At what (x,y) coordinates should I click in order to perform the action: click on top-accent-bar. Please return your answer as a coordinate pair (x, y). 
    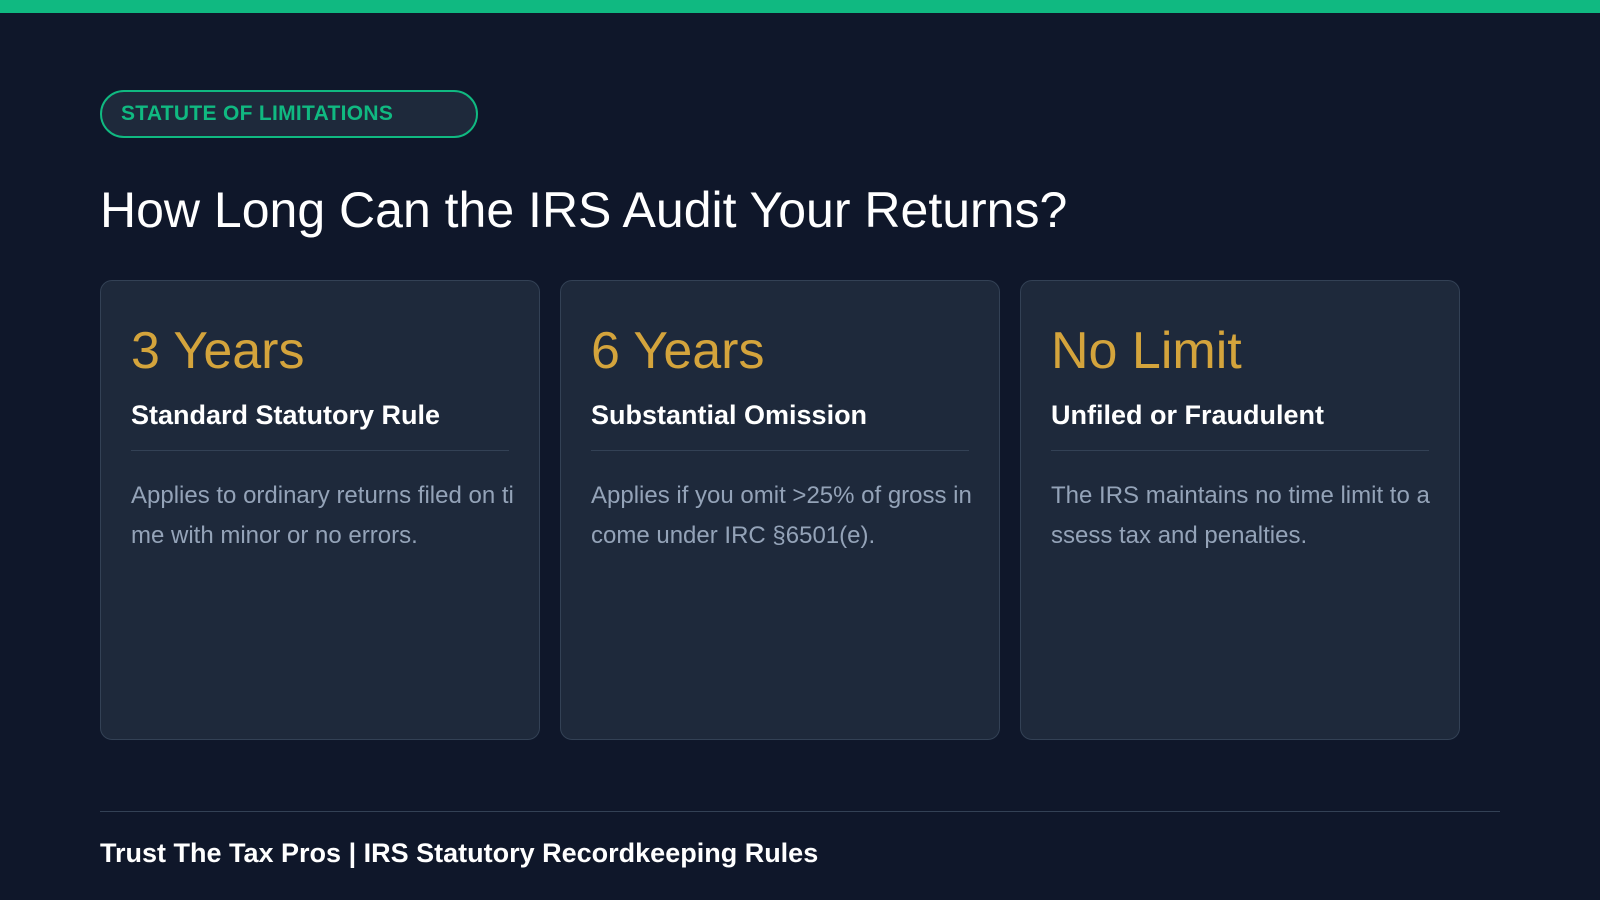
    Looking at the image, I should click on (800, 6).